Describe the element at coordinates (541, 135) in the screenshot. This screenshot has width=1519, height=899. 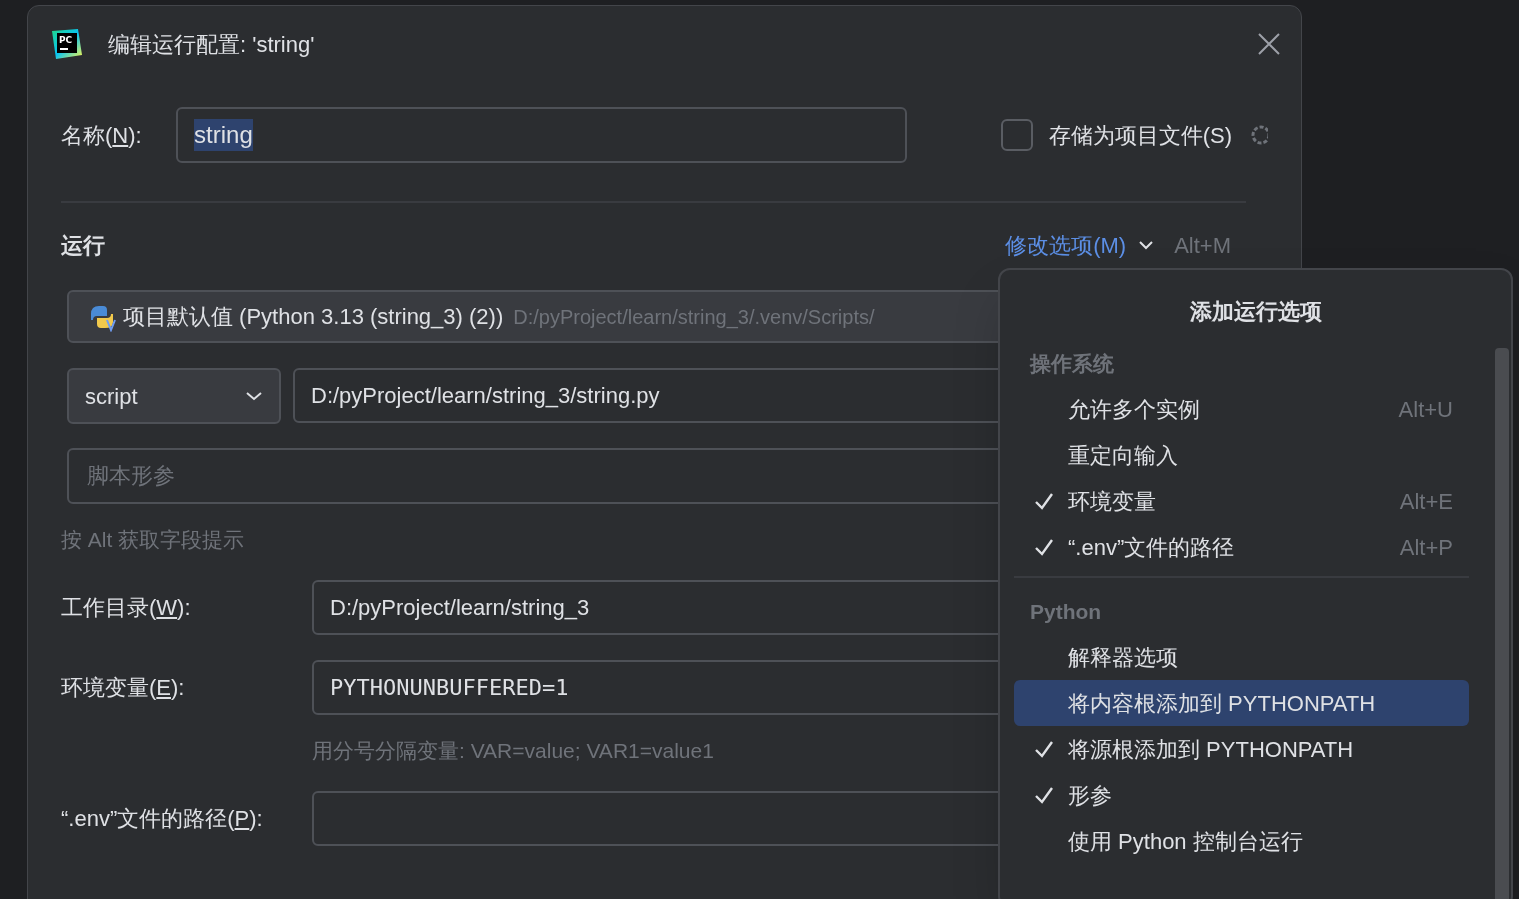
I see `name-field: string` at that location.